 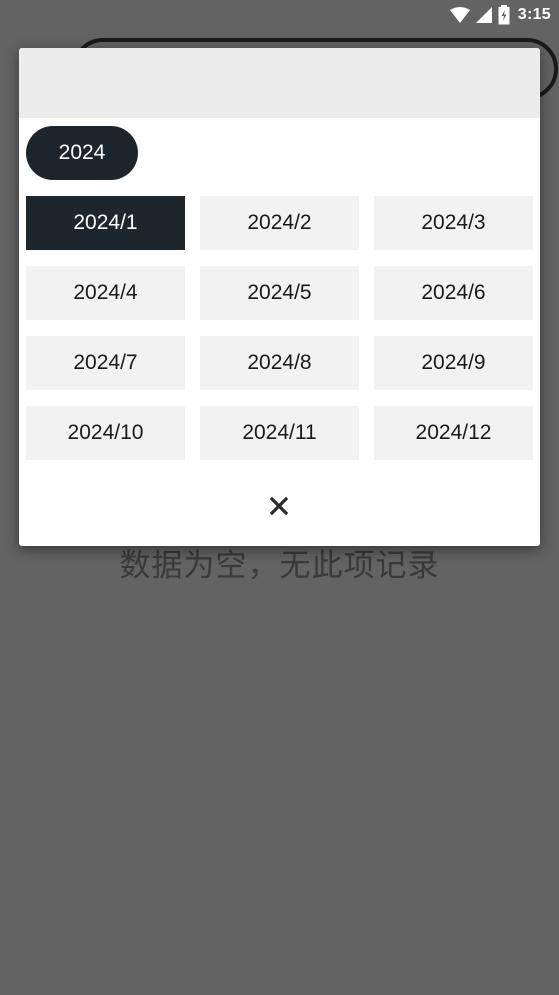 I want to click on month-cell: 2024/2, so click(x=279, y=223).